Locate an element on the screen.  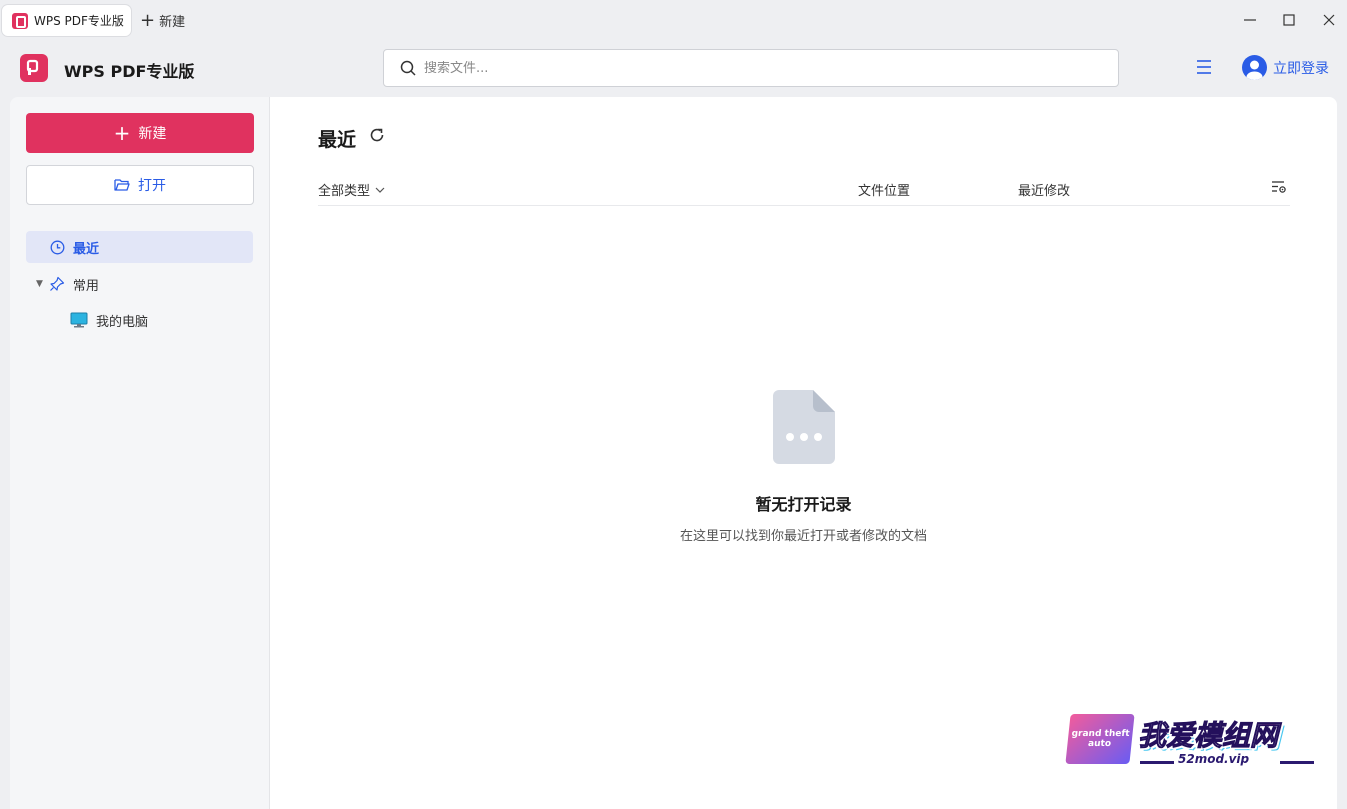
login-label: 立即登录 is located at coordinates (1301, 68).